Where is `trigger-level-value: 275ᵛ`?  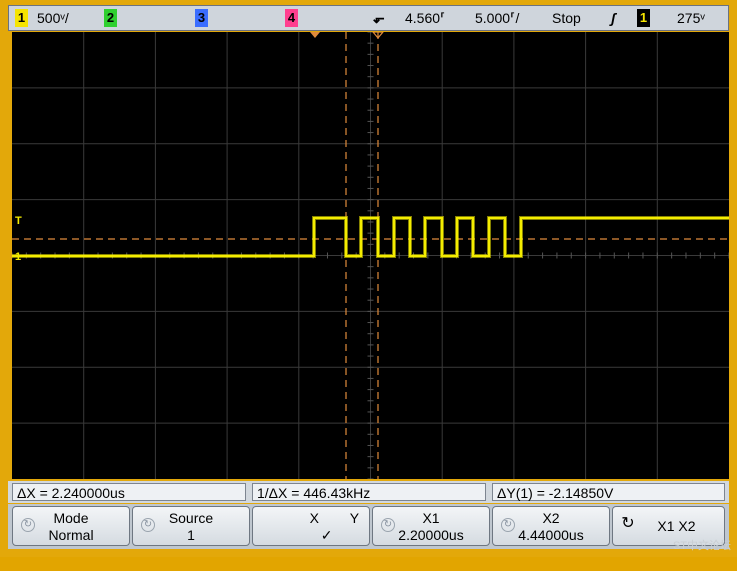
trigger-level-value: 275ᵛ is located at coordinates (691, 18).